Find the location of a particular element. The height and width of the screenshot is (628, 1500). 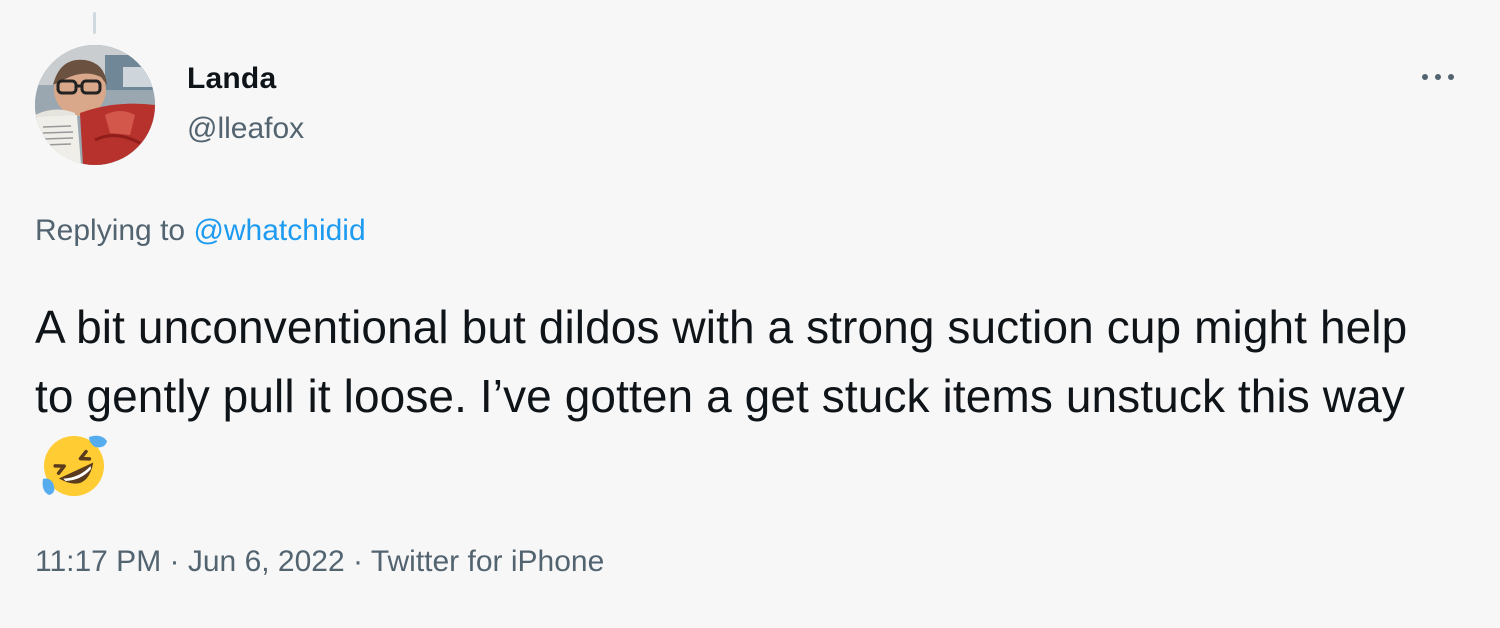

avatar-image is located at coordinates (95, 105).